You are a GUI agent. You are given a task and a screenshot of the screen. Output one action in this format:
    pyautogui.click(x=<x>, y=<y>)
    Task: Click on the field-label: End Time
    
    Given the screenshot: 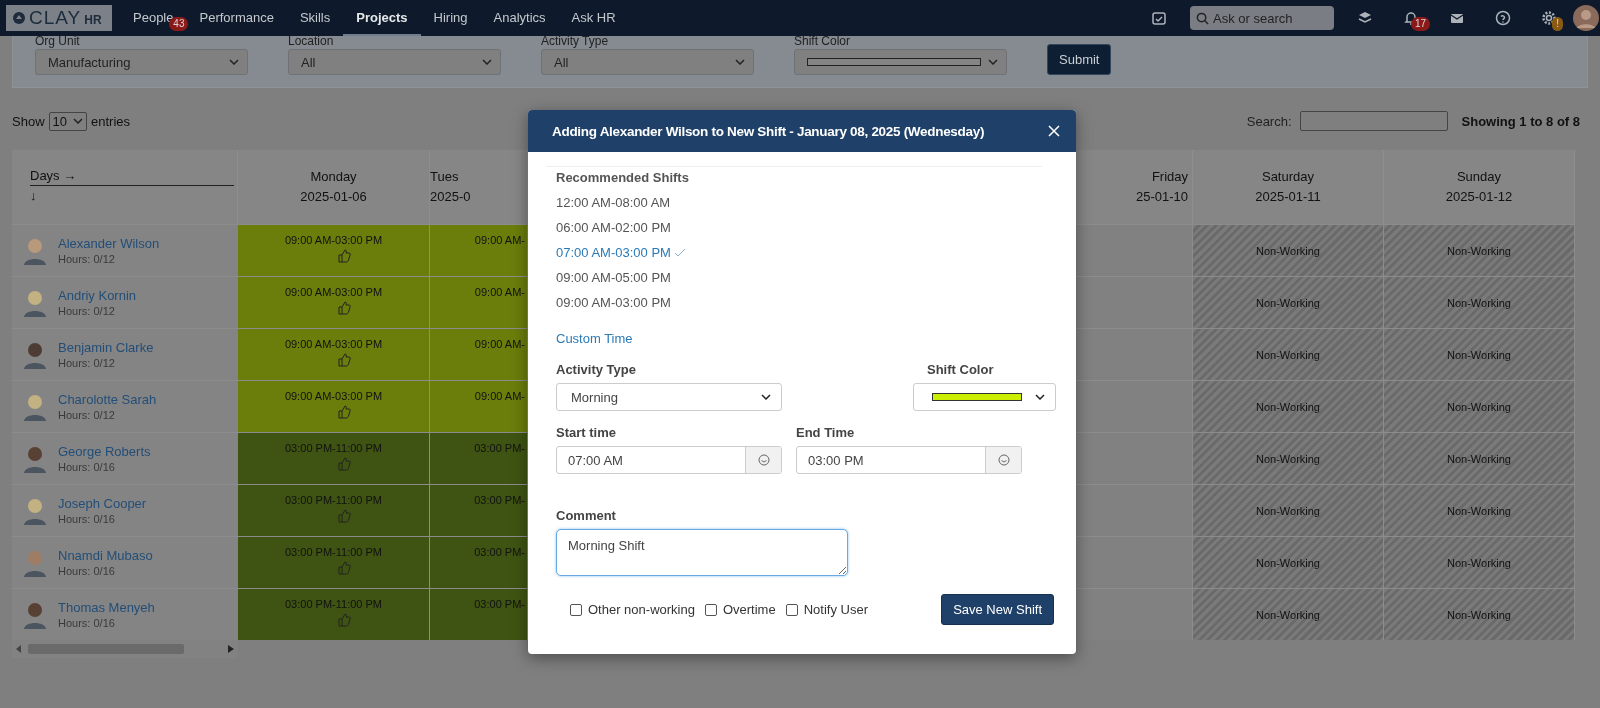 What is the action you would take?
    pyautogui.click(x=826, y=432)
    